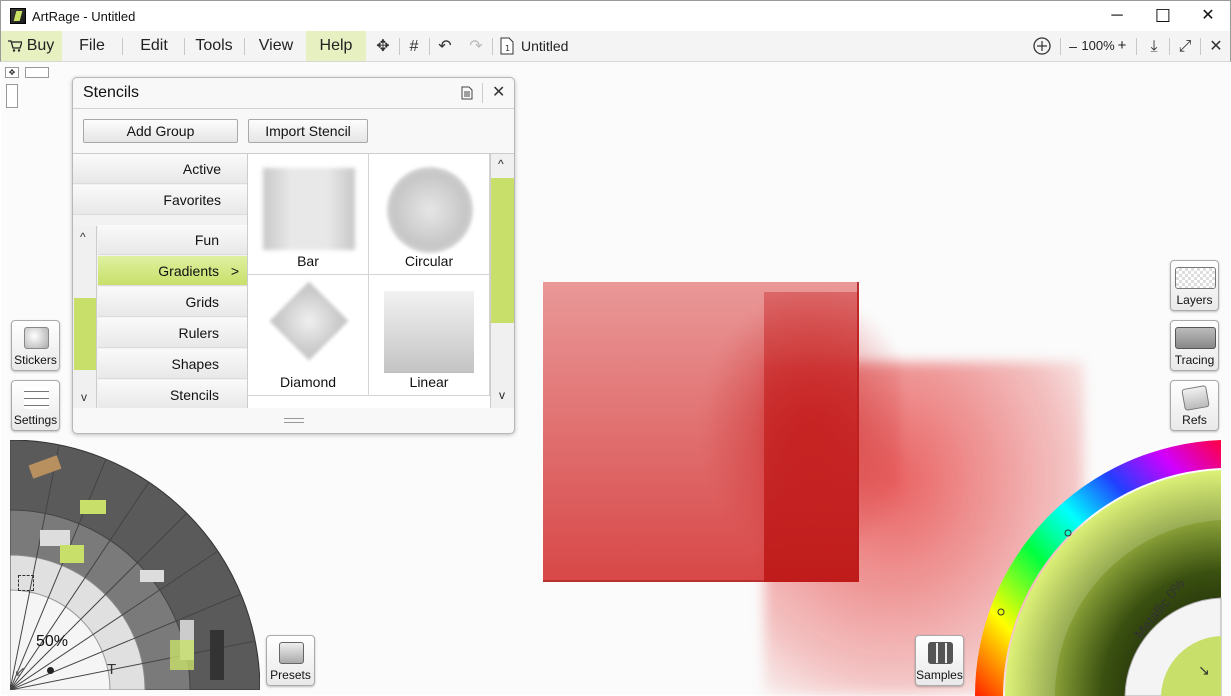 This screenshot has height=696, width=1231. Describe the element at coordinates (234, 271) in the screenshot. I see `chevron-right-icon: >` at that location.